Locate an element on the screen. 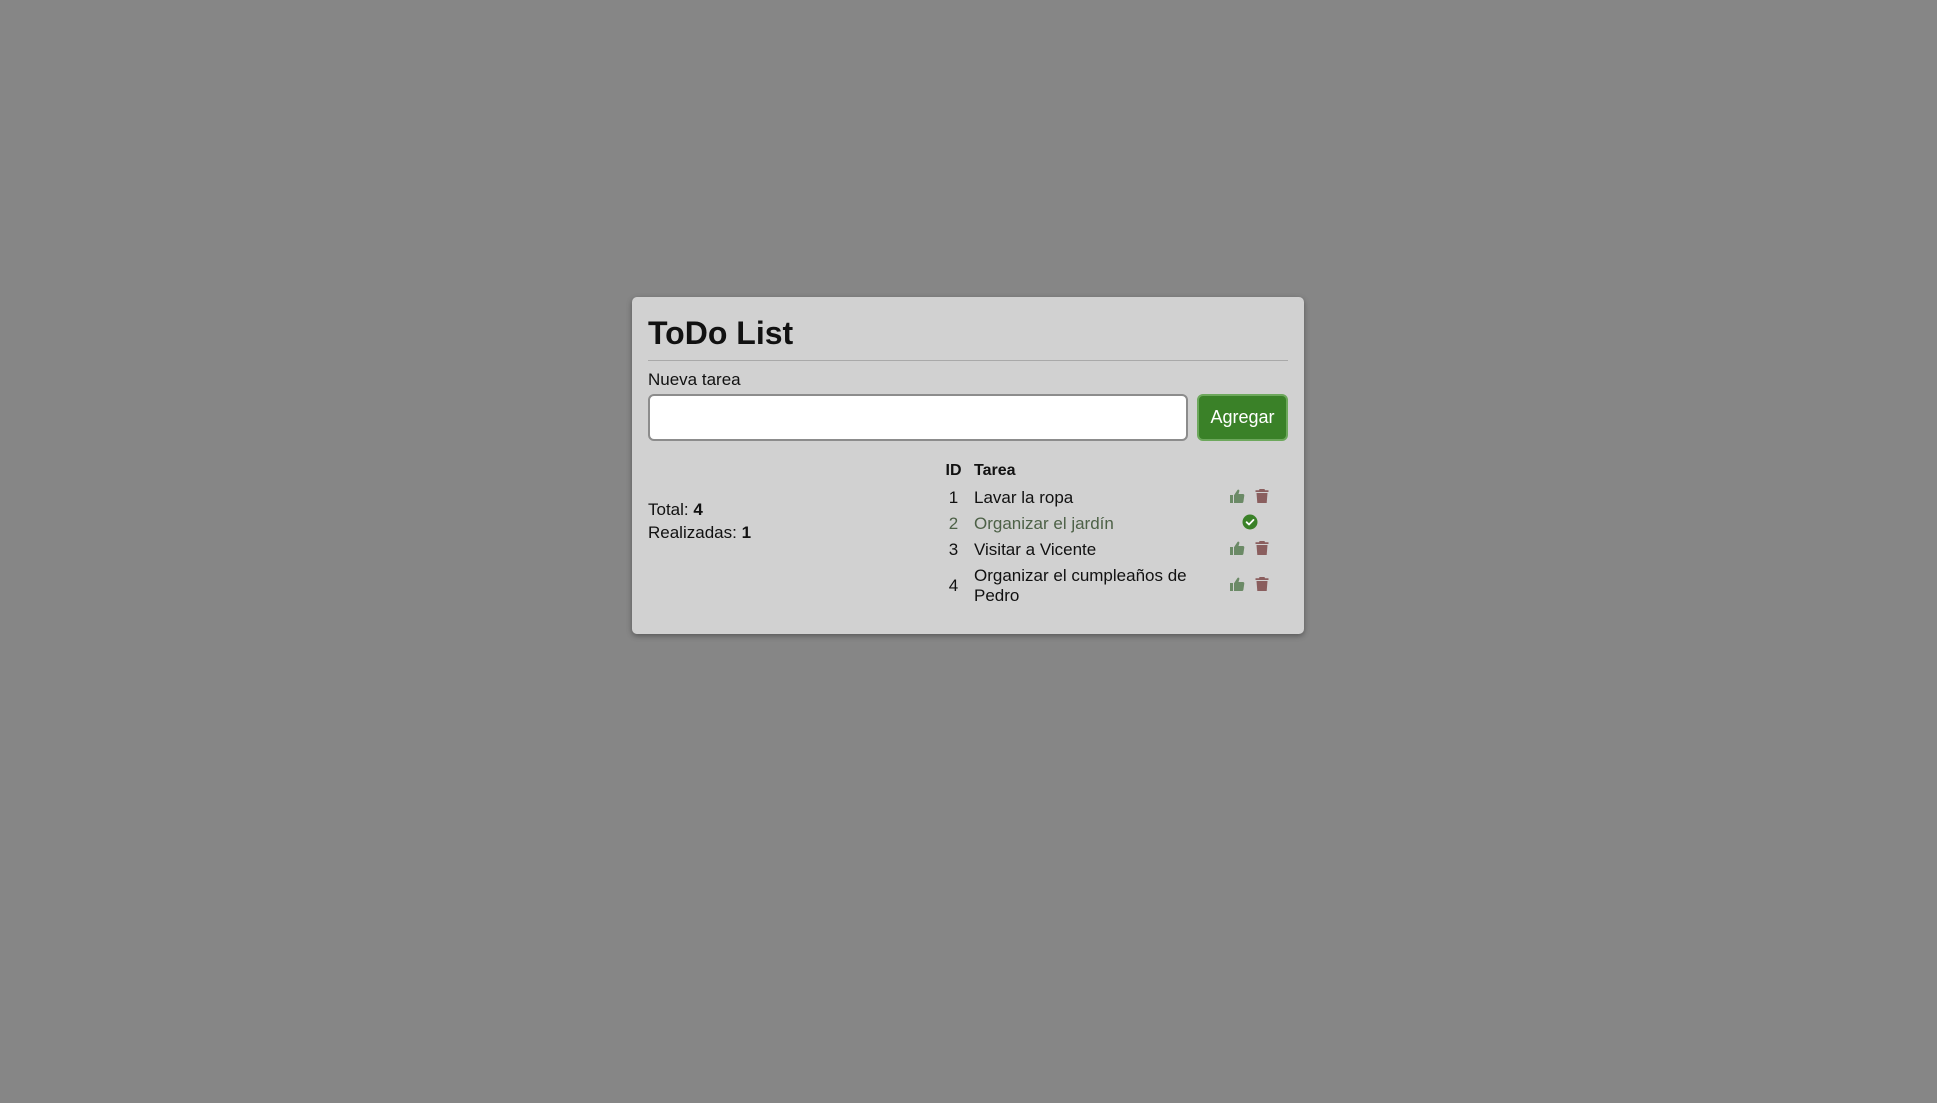 The image size is (1937, 1103). table-row: 4 Organizar el cumpleaños de Pedro is located at coordinates (1113, 586).